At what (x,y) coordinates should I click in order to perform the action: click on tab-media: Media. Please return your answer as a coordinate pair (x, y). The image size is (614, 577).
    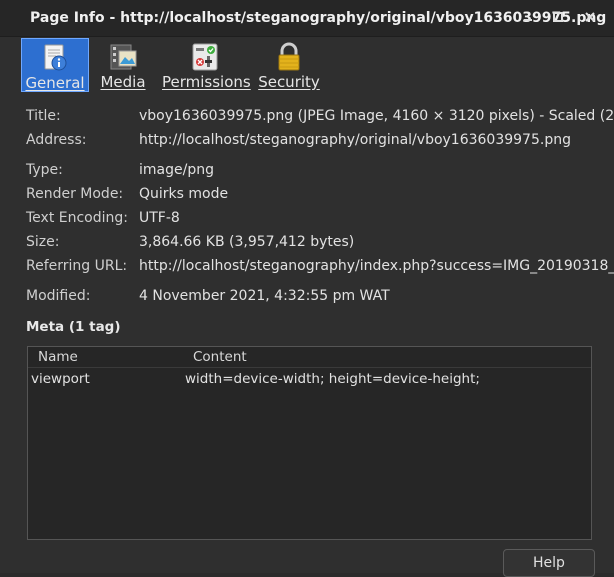
    Looking at the image, I should click on (123, 65).